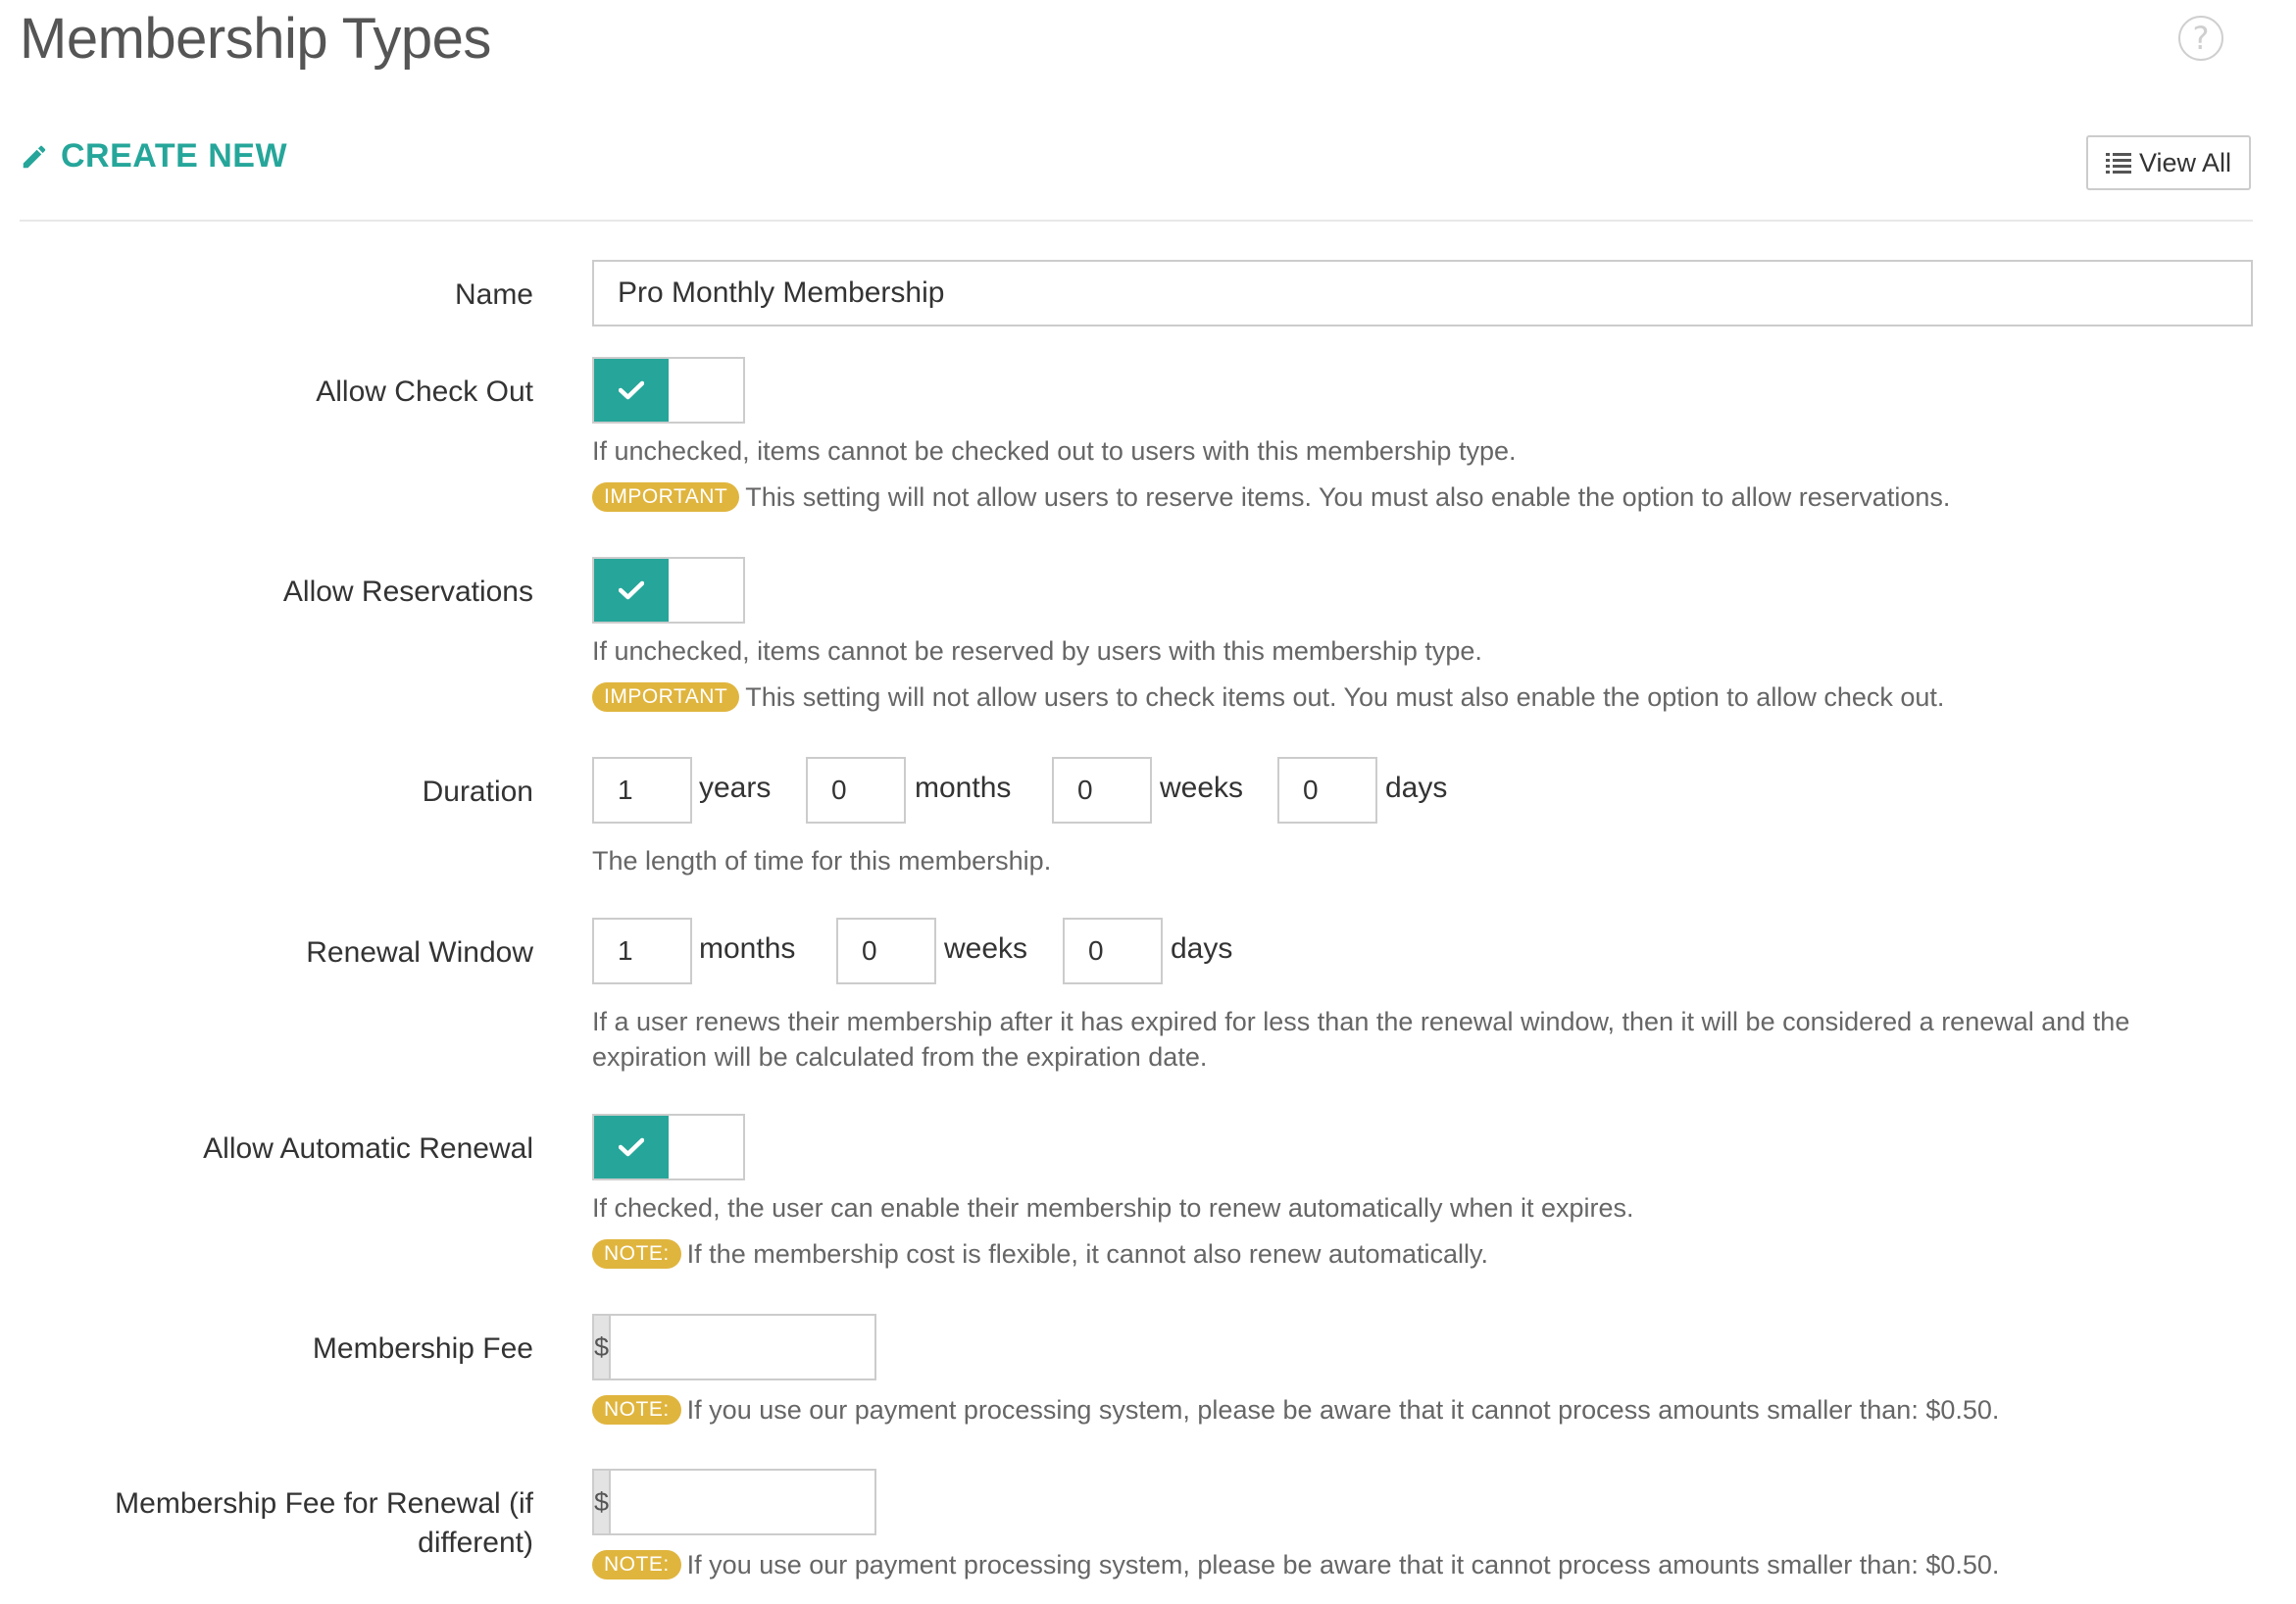 Image resolution: width=2296 pixels, height=1604 pixels. I want to click on duration-weeks-input, so click(1102, 791).